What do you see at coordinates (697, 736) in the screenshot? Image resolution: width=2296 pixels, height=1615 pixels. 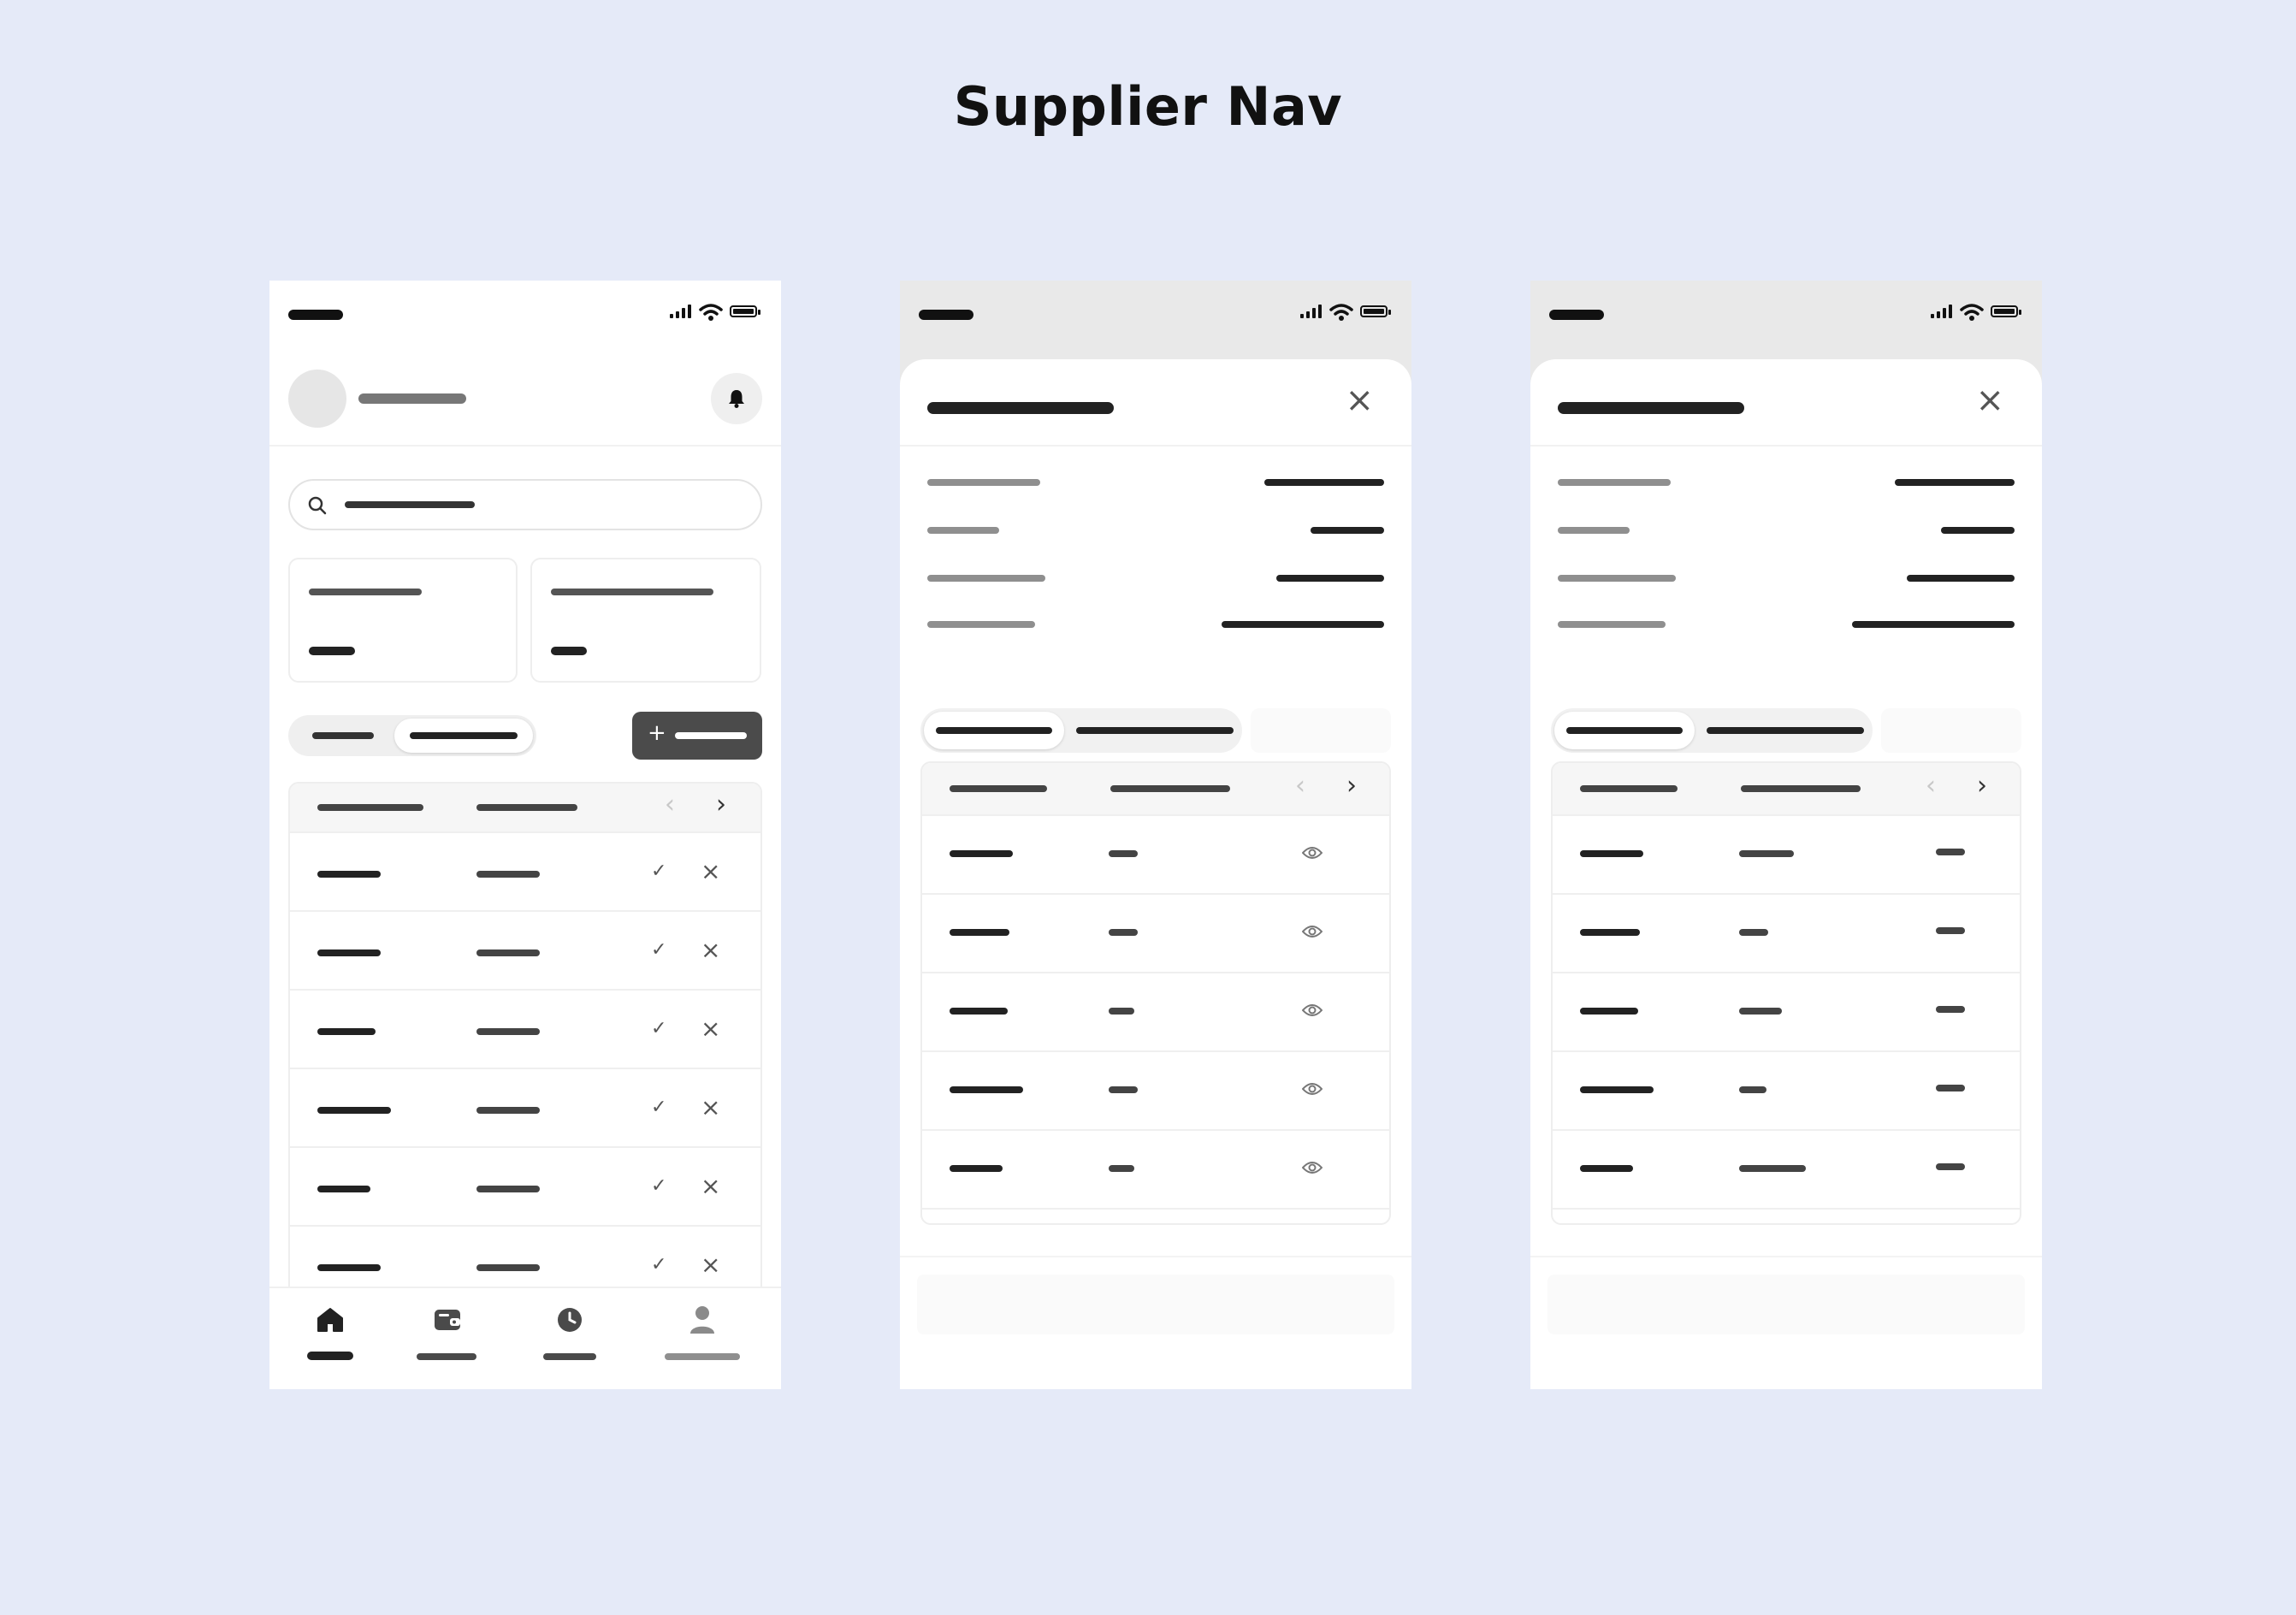 I see `add-supplier-button: +` at bounding box center [697, 736].